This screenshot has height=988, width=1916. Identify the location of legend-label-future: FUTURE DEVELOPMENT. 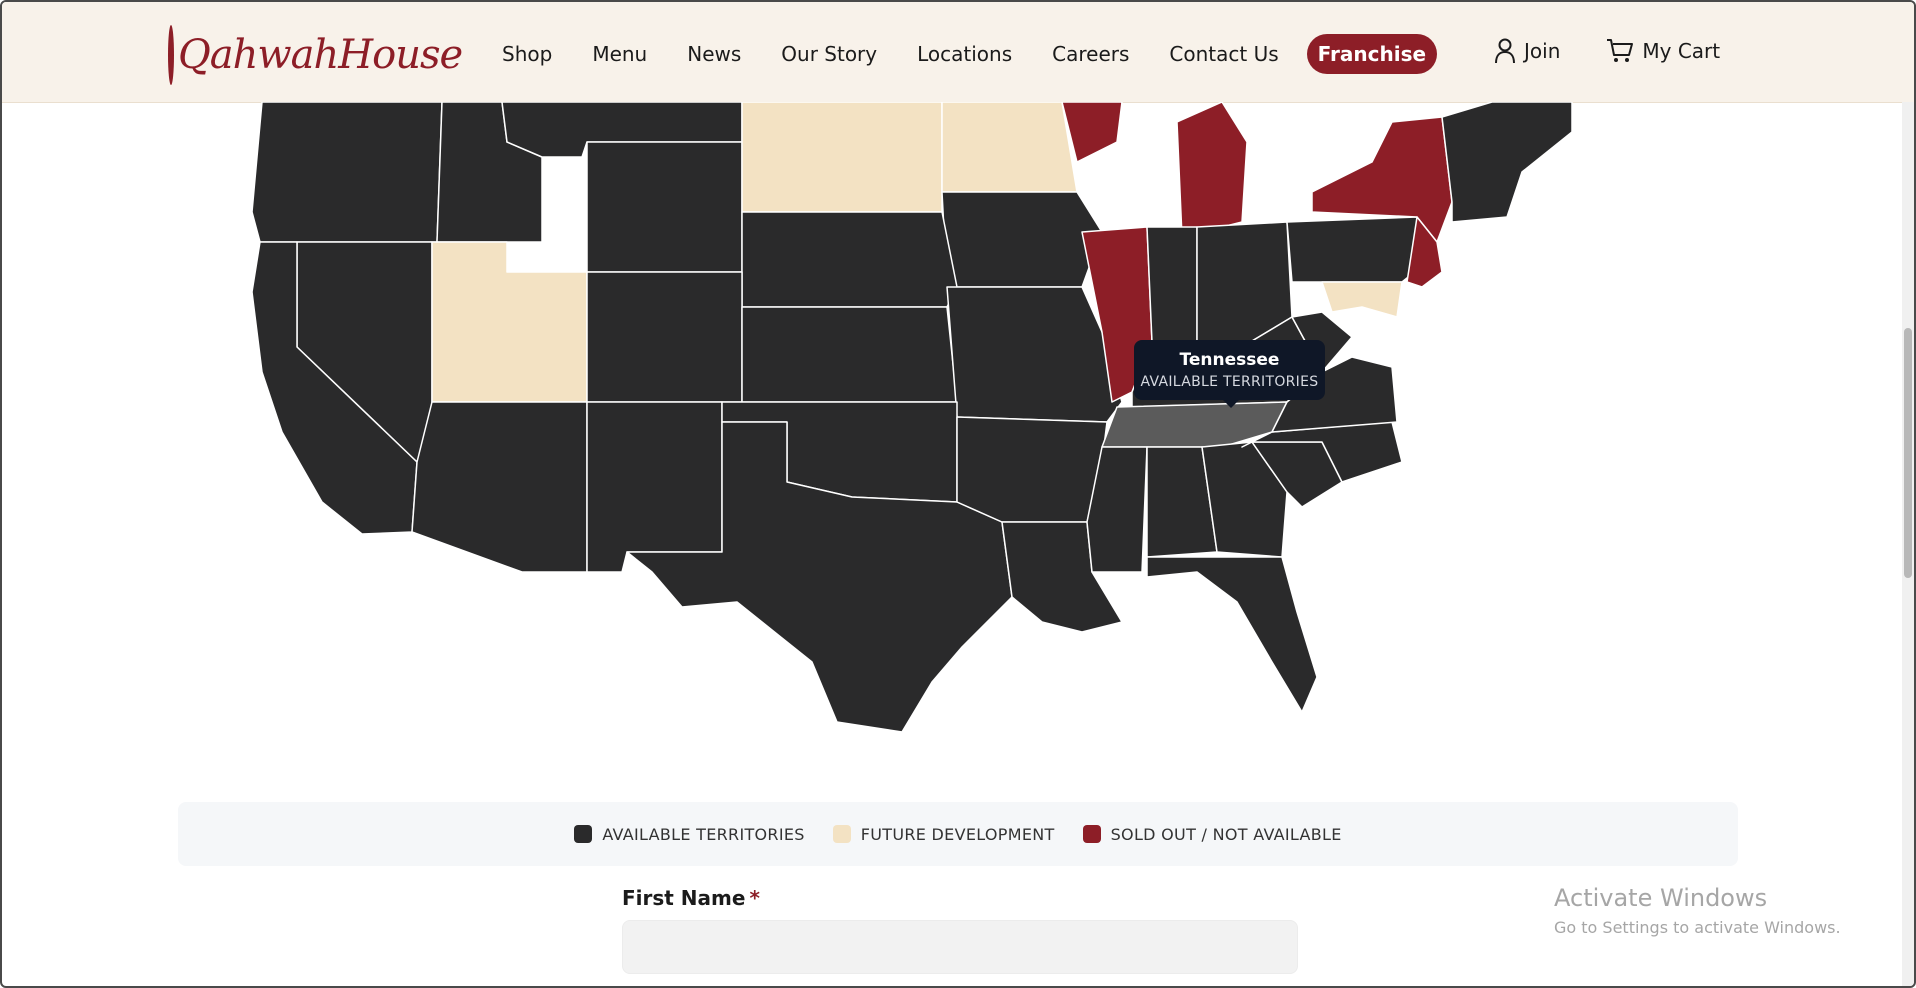
(957, 834).